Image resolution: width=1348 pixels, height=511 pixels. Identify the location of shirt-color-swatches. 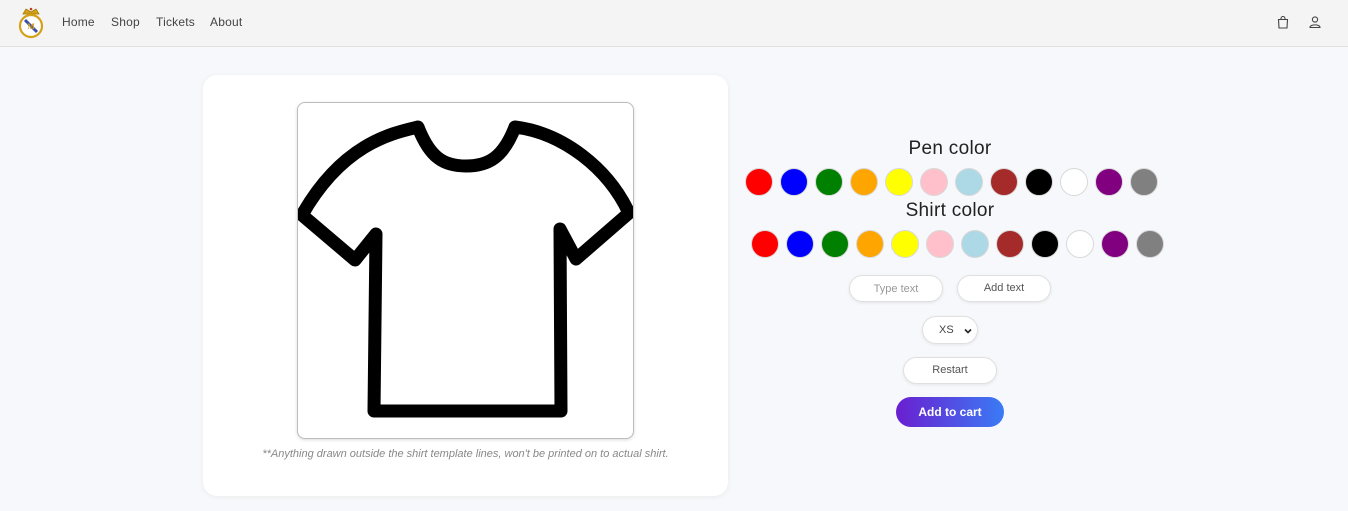
(961, 244).